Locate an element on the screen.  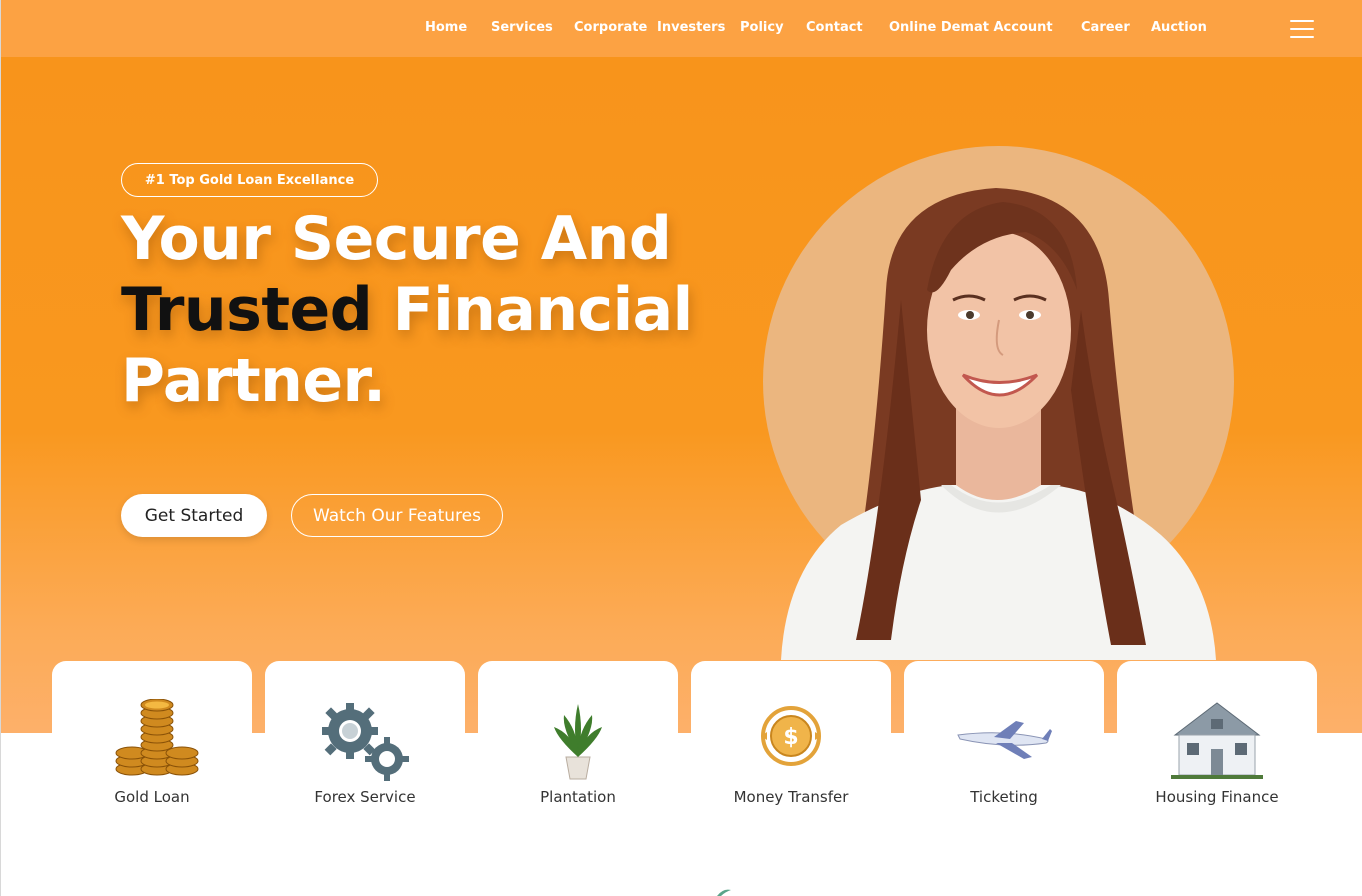
nav-investers: Investers is located at coordinates (691, 27).